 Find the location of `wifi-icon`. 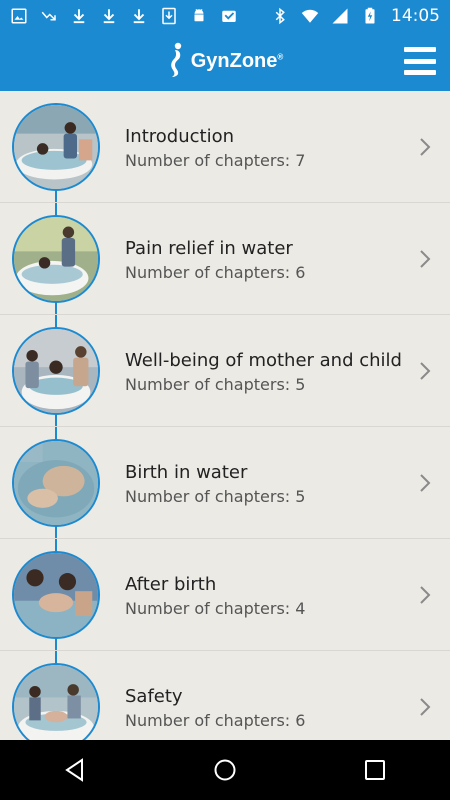

wifi-icon is located at coordinates (310, 16).